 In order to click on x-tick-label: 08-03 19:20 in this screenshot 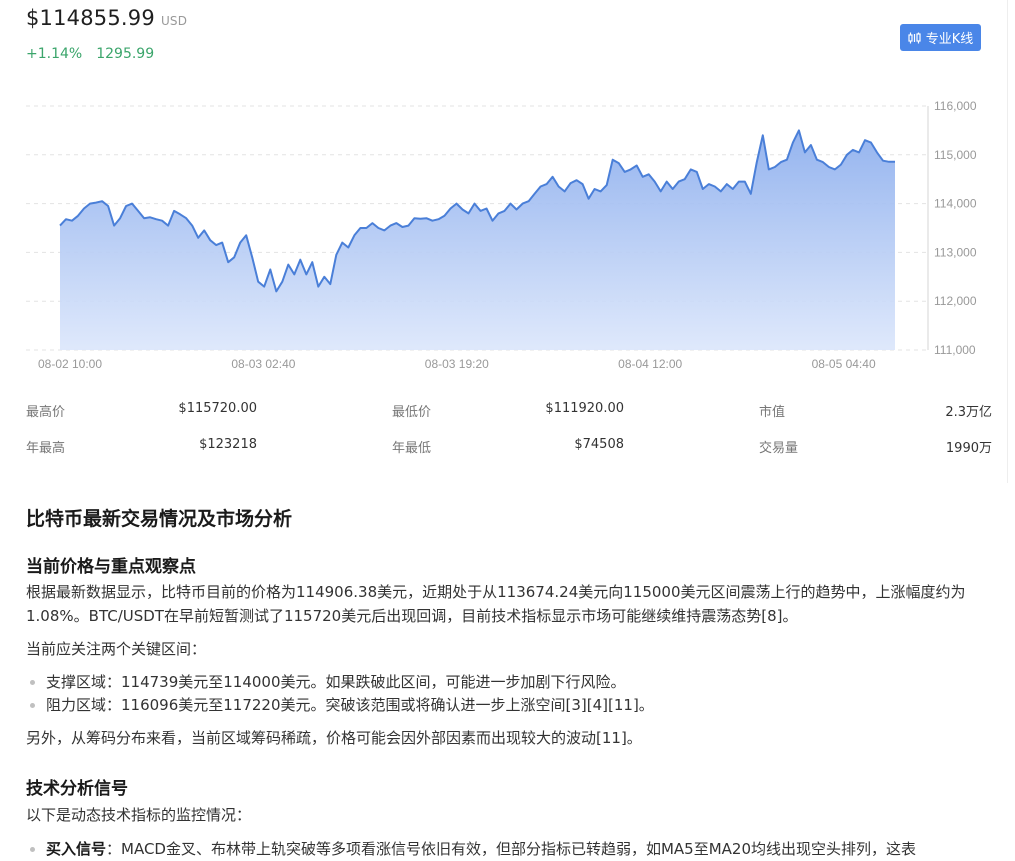, I will do `click(457, 364)`.